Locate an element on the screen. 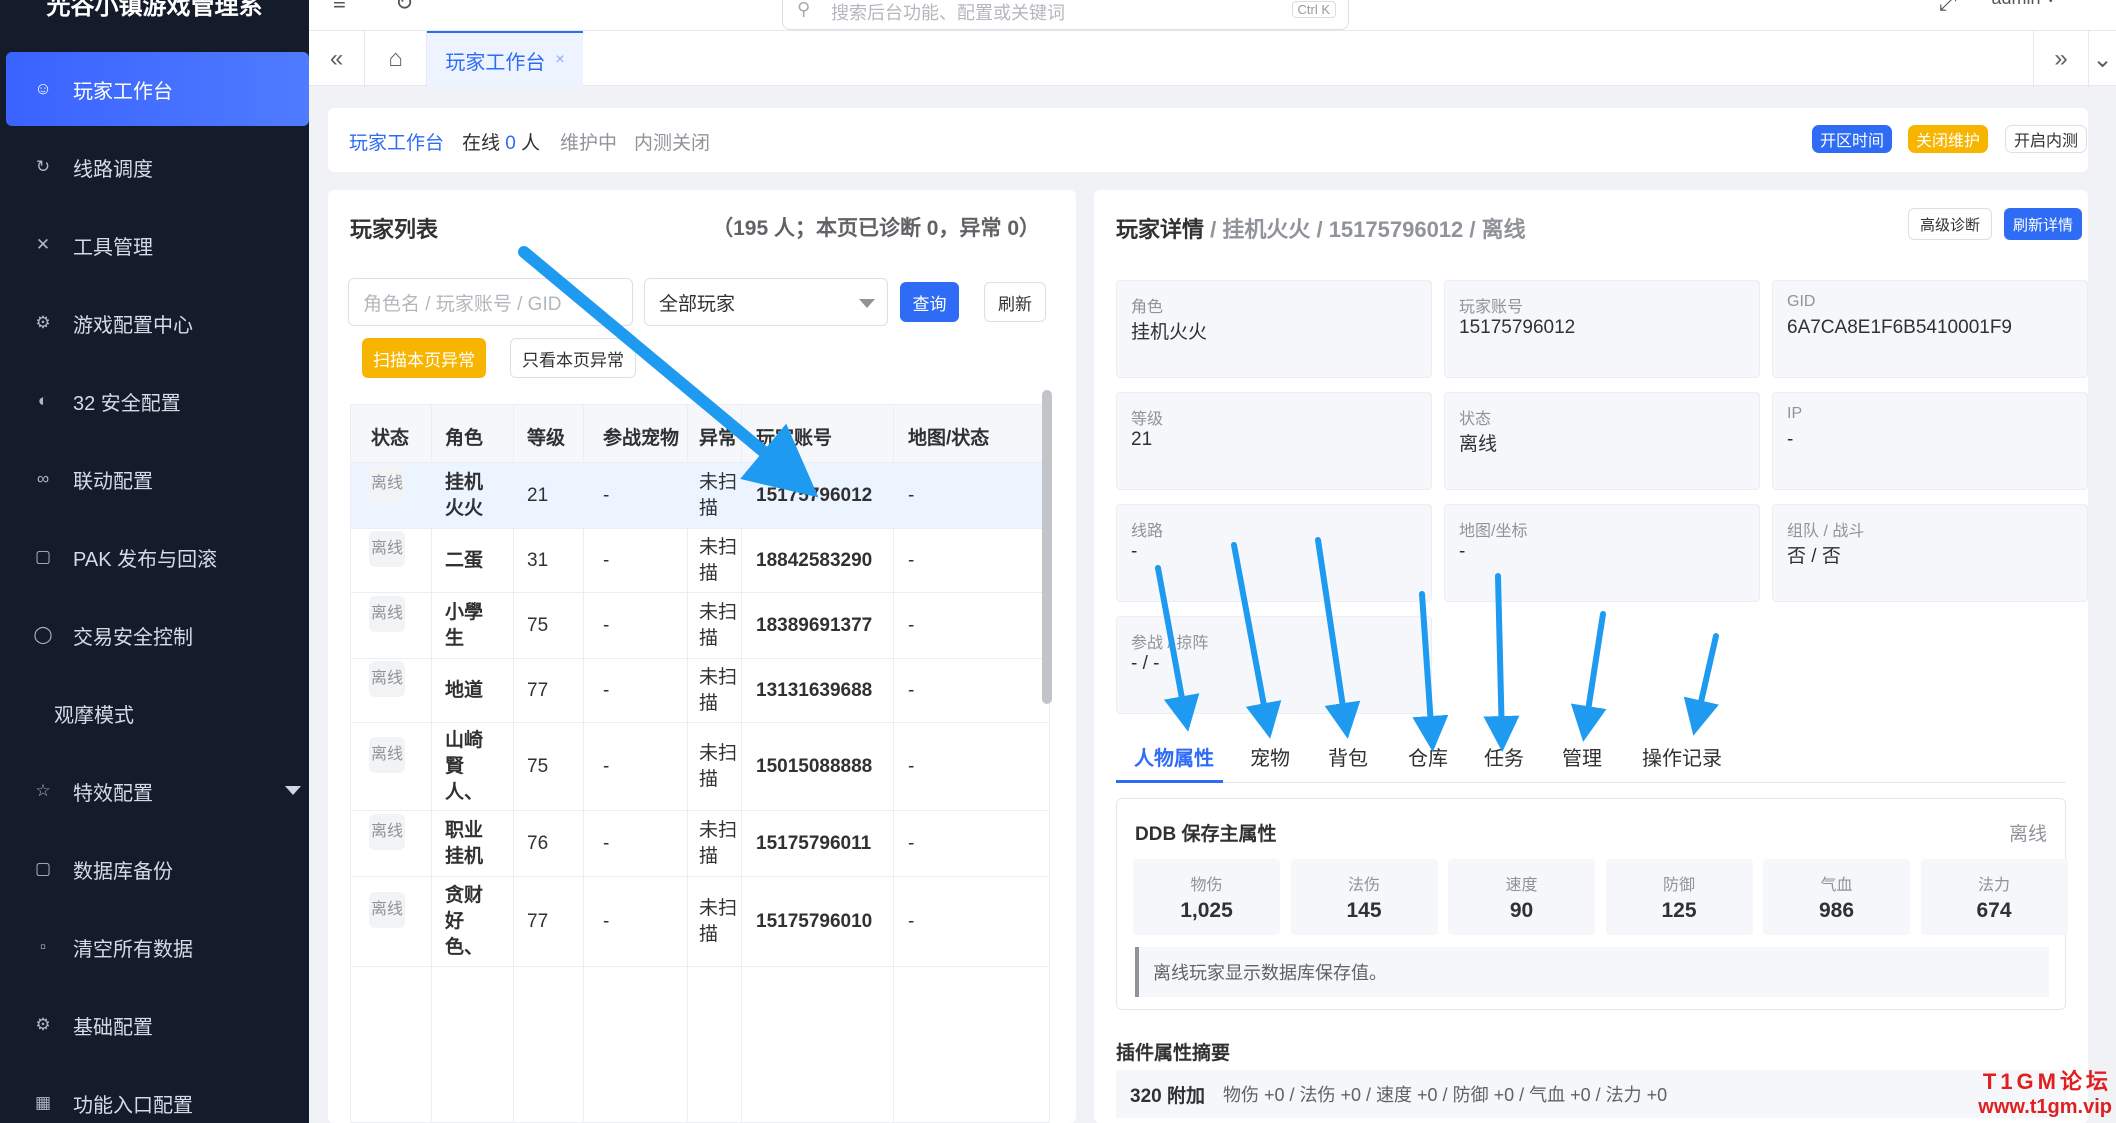 The height and width of the screenshot is (1123, 2116). refresh-list-button: 刷新 is located at coordinates (1015, 302).